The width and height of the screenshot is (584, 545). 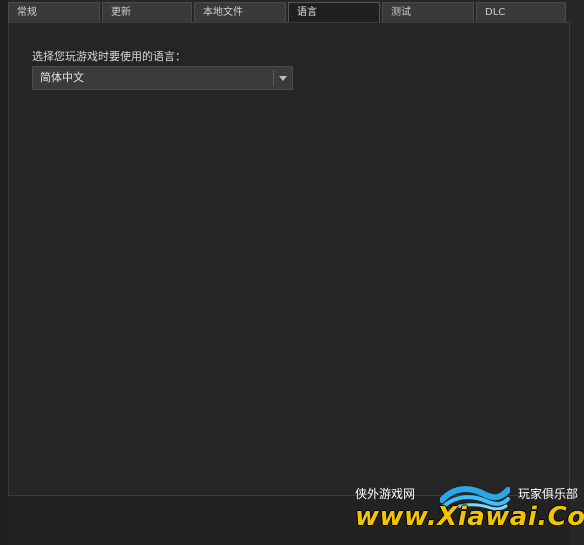 What do you see at coordinates (109, 56) in the screenshot?
I see `language-prompt: 选择您玩游戏时要使用的语言：` at bounding box center [109, 56].